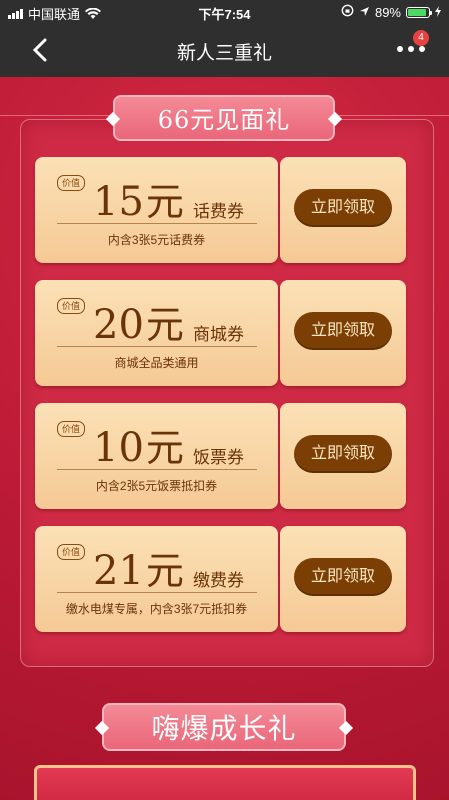  I want to click on coupon-name: 商城券, so click(218, 334).